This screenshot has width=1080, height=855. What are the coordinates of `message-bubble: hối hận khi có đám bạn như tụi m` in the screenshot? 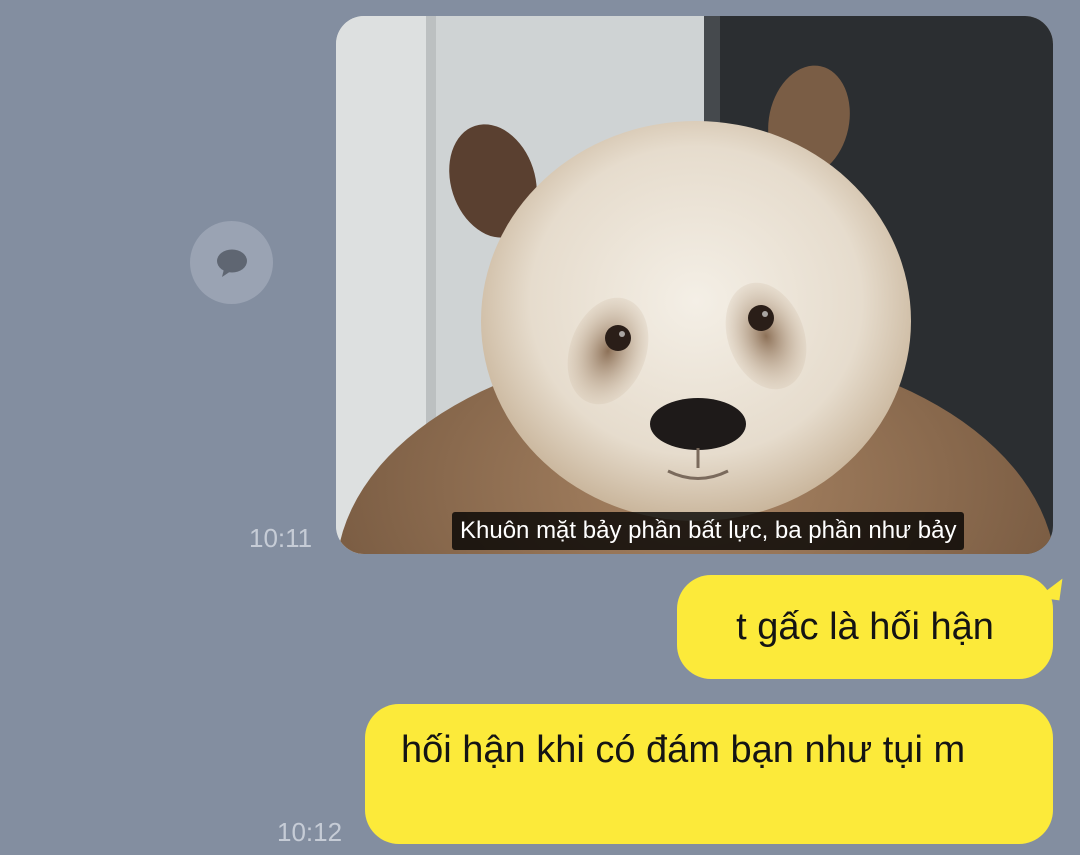 It's located at (709, 774).